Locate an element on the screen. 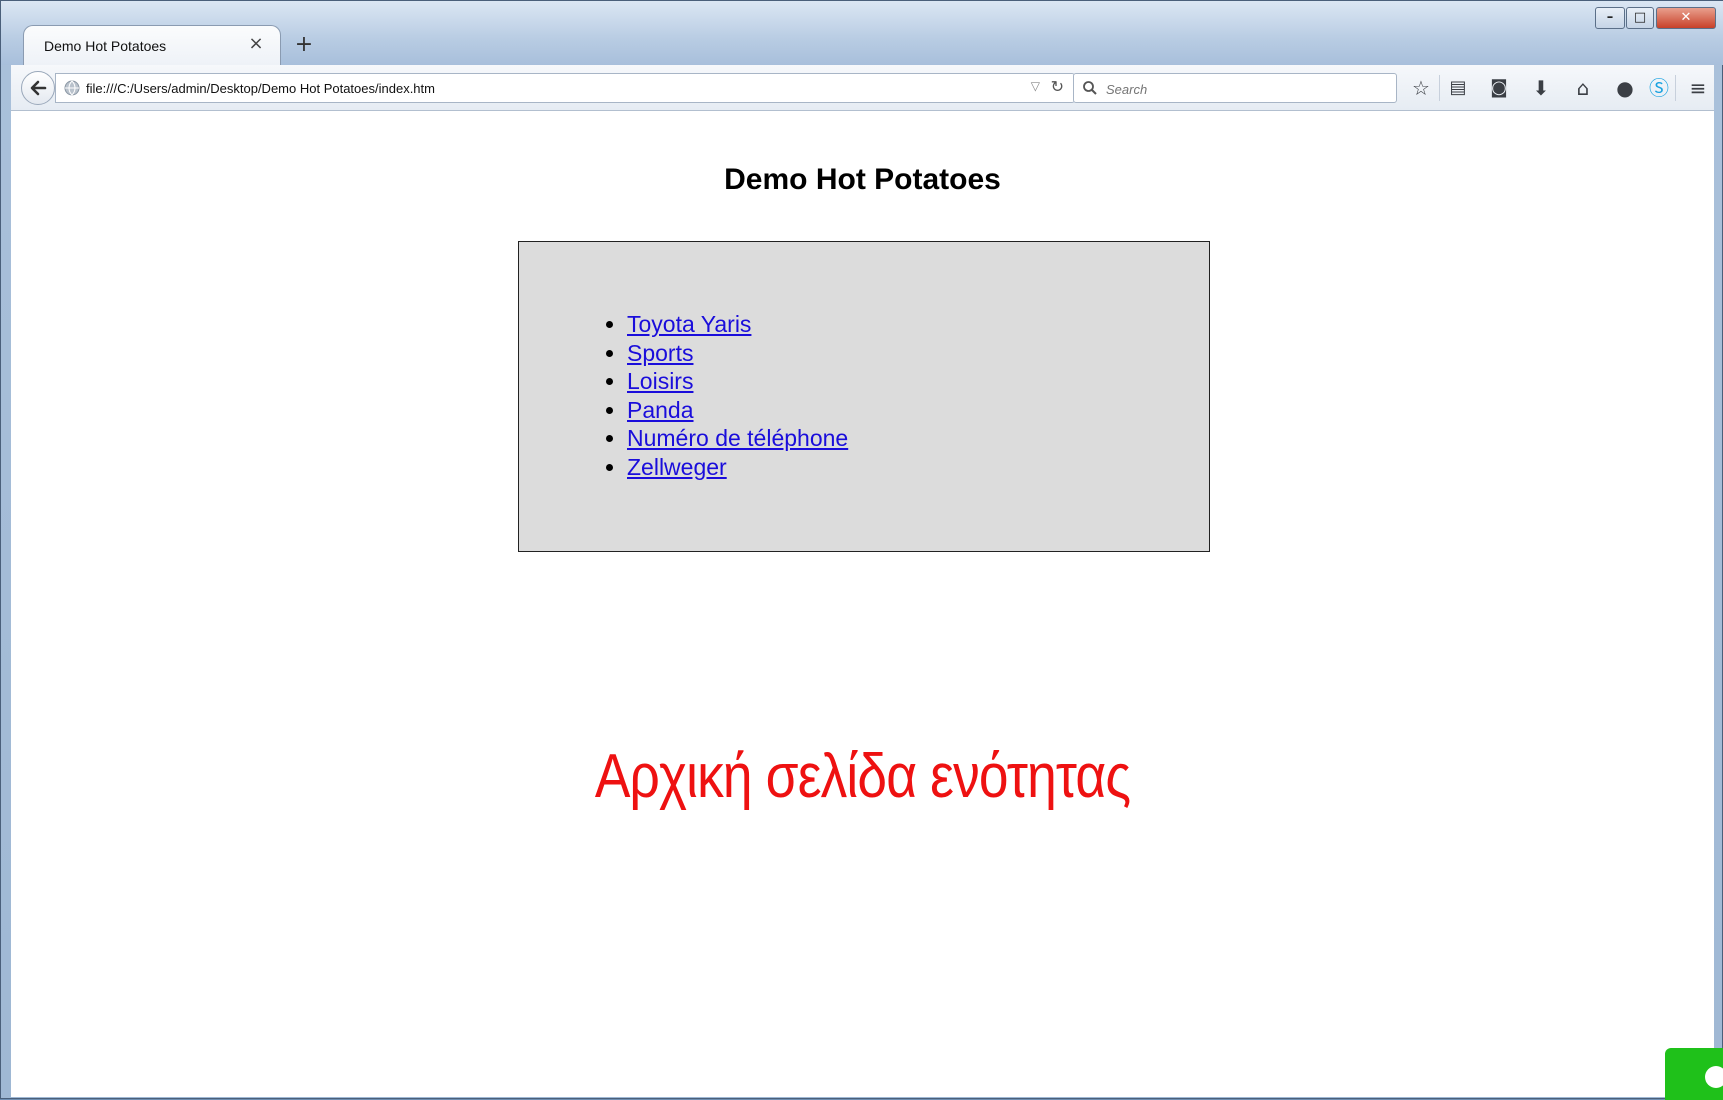  page-title: Demo Hot Potatoes is located at coordinates (862, 179).